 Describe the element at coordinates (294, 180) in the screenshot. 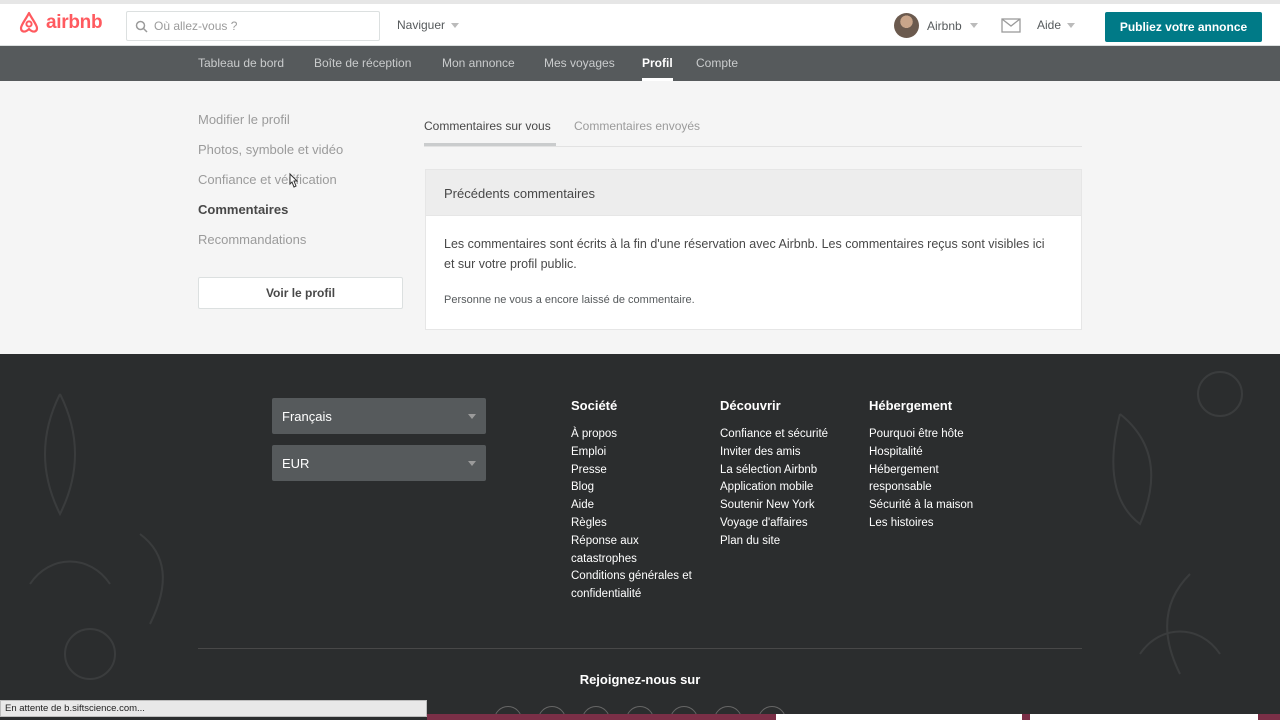

I see `mouse-cursor-icon` at that location.